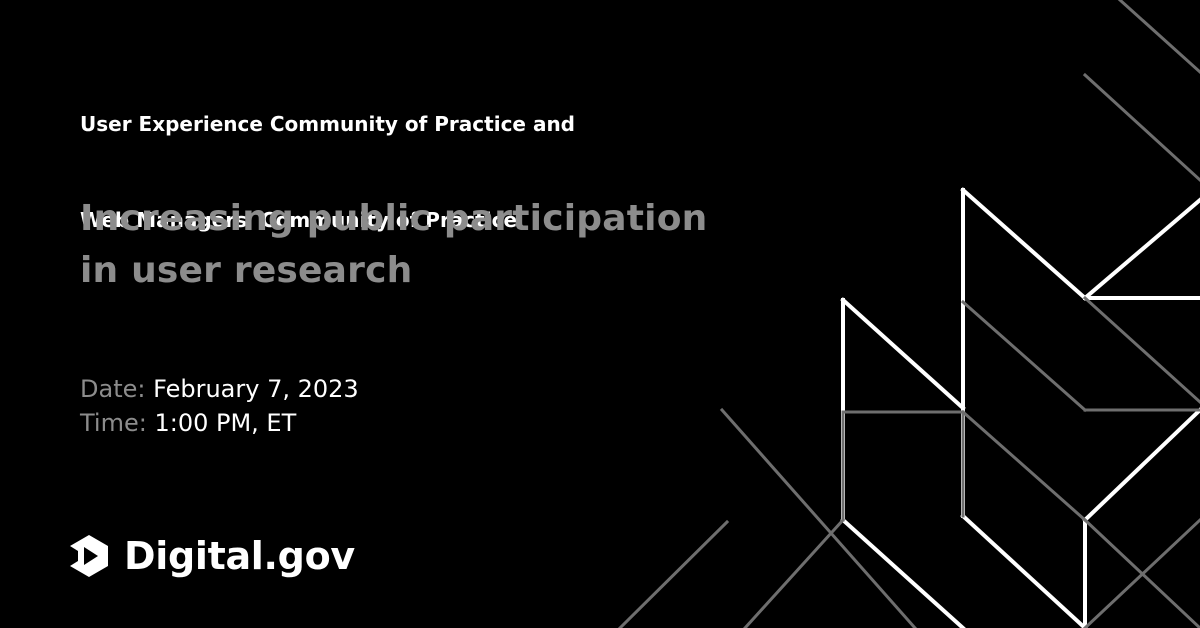 Image resolution: width=1200 pixels, height=628 pixels. Describe the element at coordinates (225, 423) in the screenshot. I see `time-value: 1:00 PM, ET` at that location.